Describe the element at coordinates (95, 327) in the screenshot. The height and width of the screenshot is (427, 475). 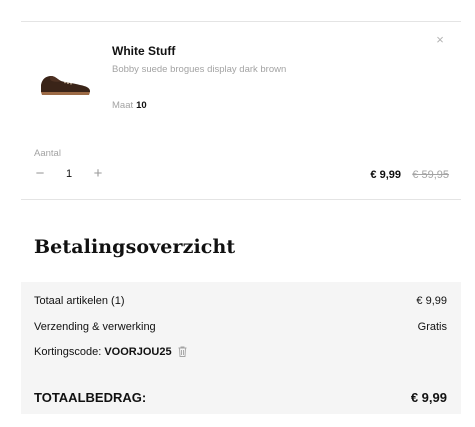
I see `shipping-label: Verzending & verwerking` at that location.